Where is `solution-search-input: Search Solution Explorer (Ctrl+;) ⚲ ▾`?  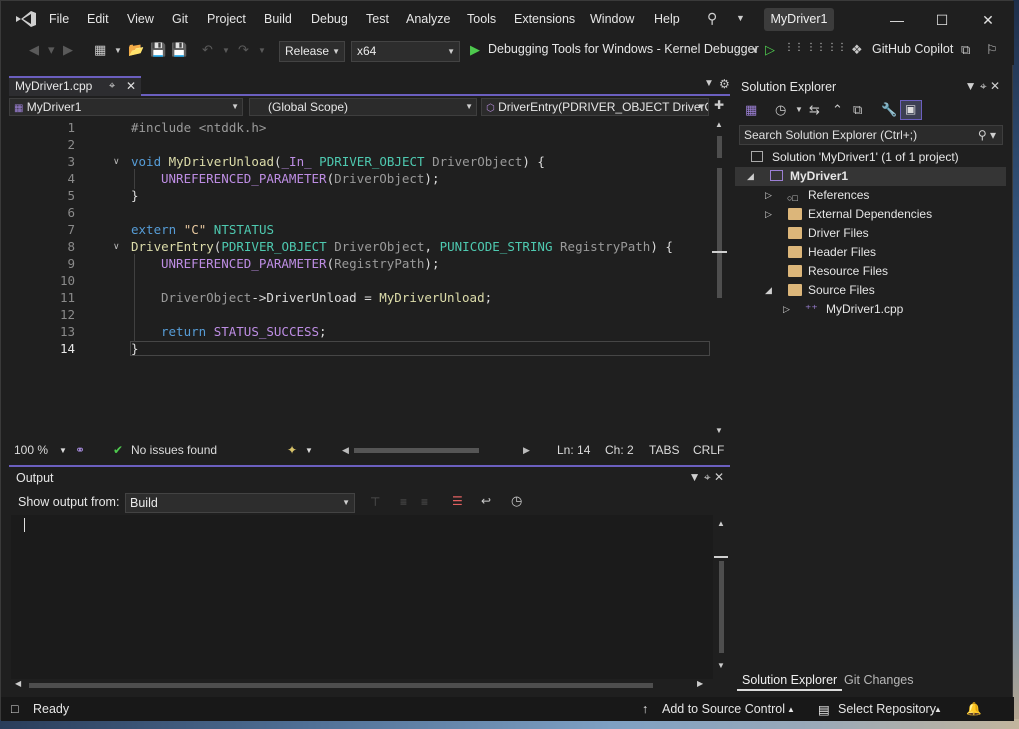 solution-search-input: Search Solution Explorer (Ctrl+;) ⚲ ▾ is located at coordinates (871, 135).